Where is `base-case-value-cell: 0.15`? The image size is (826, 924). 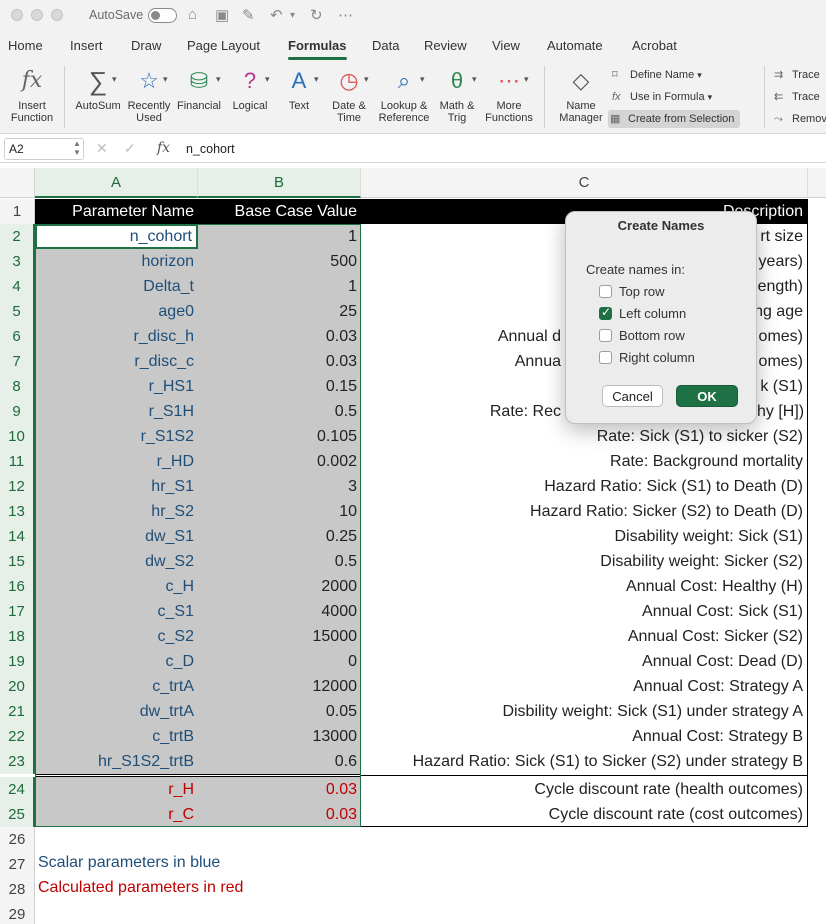
base-case-value-cell: 0.15 is located at coordinates (279, 386).